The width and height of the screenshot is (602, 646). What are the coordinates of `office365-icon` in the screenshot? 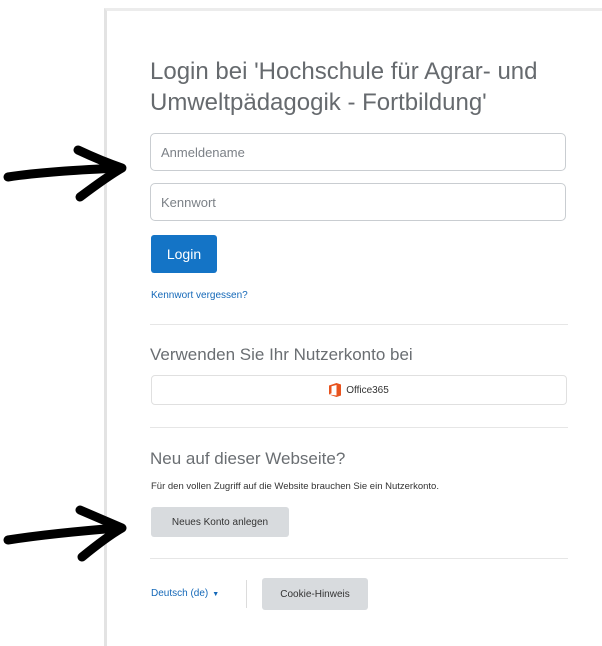 It's located at (335, 390).